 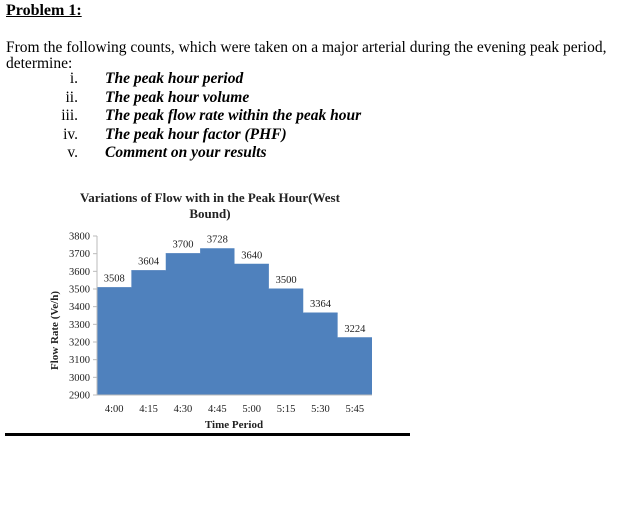 What do you see at coordinates (217, 240) in the screenshot?
I see `data-label: 3728` at bounding box center [217, 240].